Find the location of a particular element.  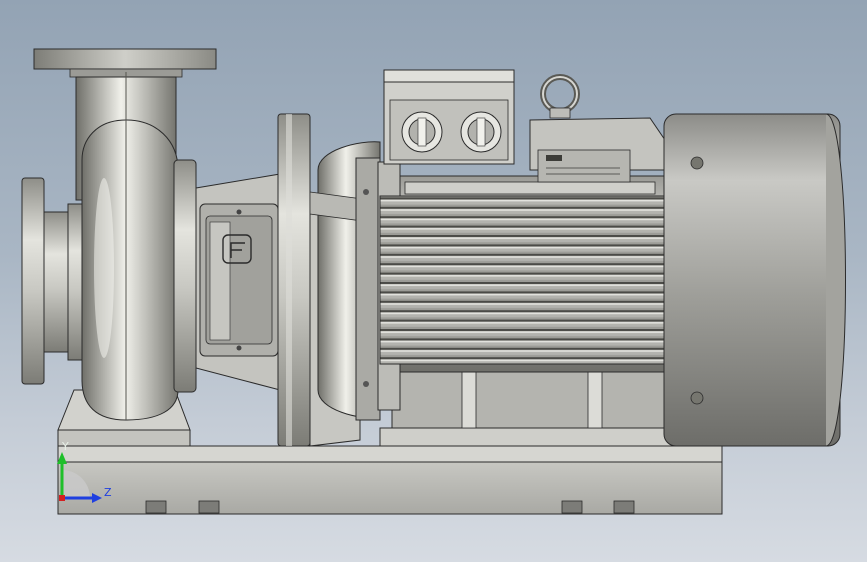

x-axis-marker is located at coordinates (62, 498).